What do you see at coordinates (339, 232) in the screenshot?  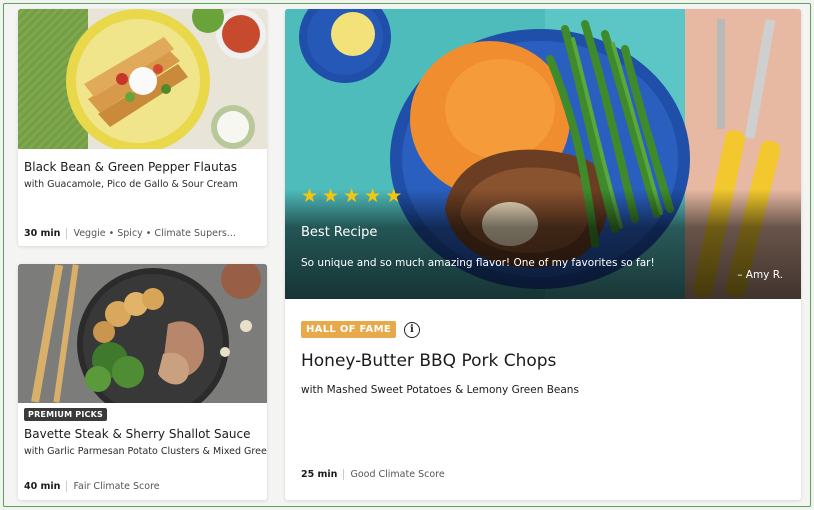 I see `best-recipe-label: Best Recipe` at bounding box center [339, 232].